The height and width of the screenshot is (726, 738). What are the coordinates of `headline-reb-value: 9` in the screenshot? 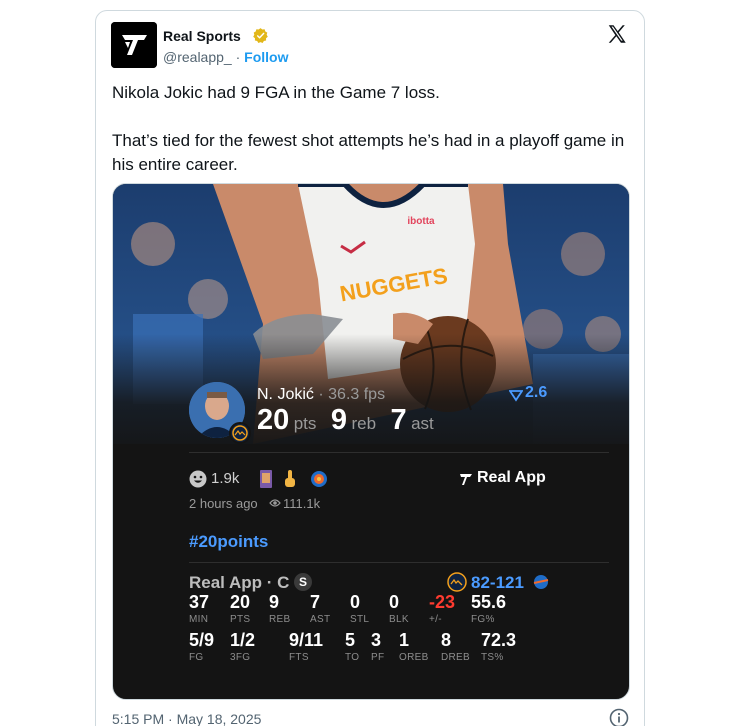 It's located at (338, 420).